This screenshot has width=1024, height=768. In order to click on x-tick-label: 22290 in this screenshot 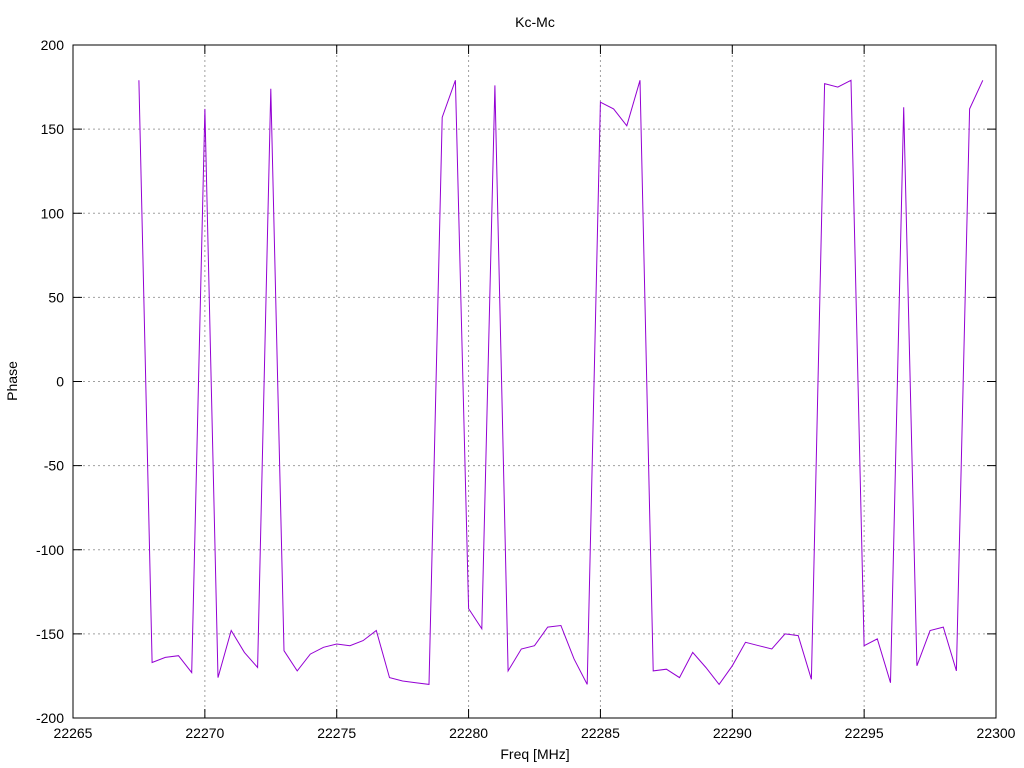, I will do `click(732, 733)`.